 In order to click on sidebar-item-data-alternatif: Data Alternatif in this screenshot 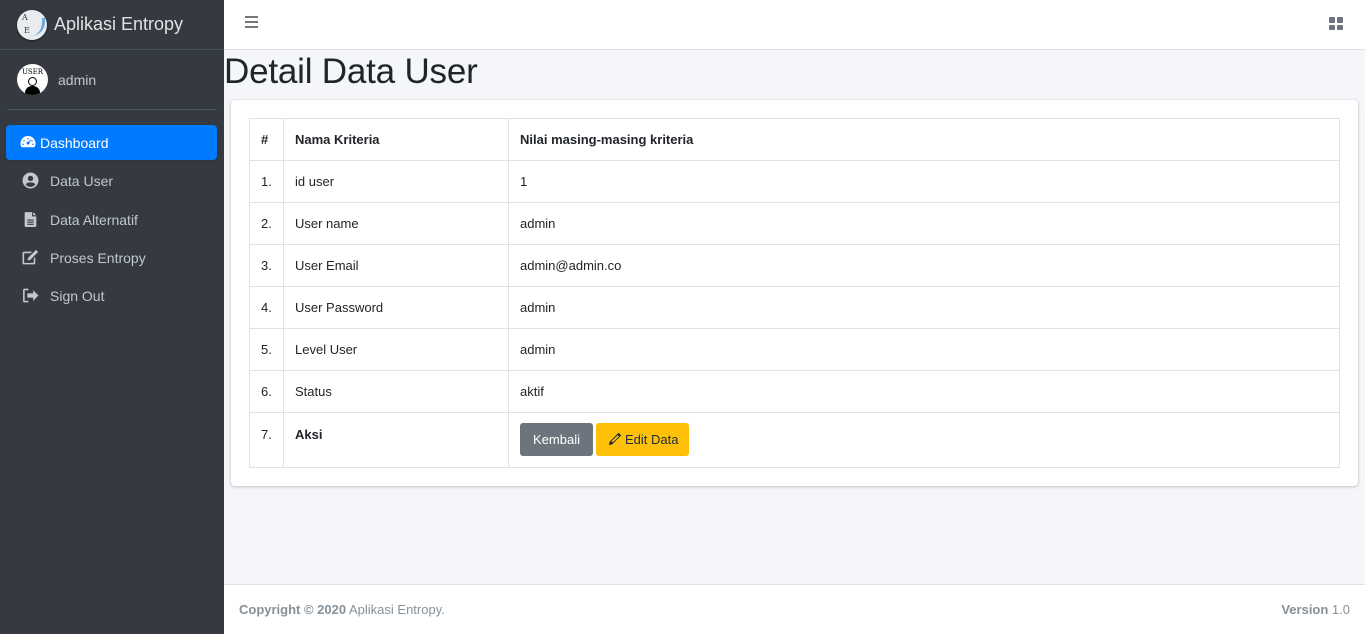, I will do `click(111, 219)`.